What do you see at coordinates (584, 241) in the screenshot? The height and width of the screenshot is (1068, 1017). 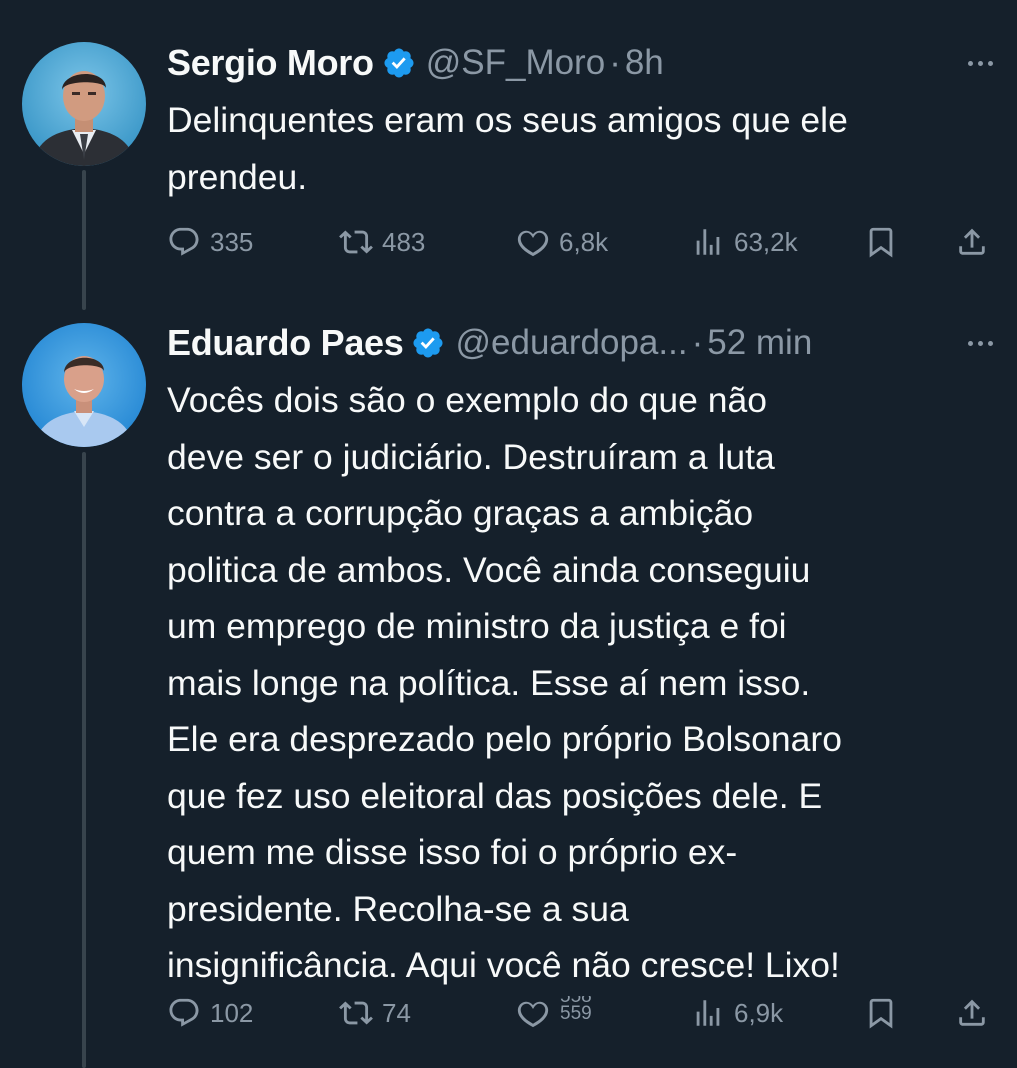 I see `like-count: 6,8k` at bounding box center [584, 241].